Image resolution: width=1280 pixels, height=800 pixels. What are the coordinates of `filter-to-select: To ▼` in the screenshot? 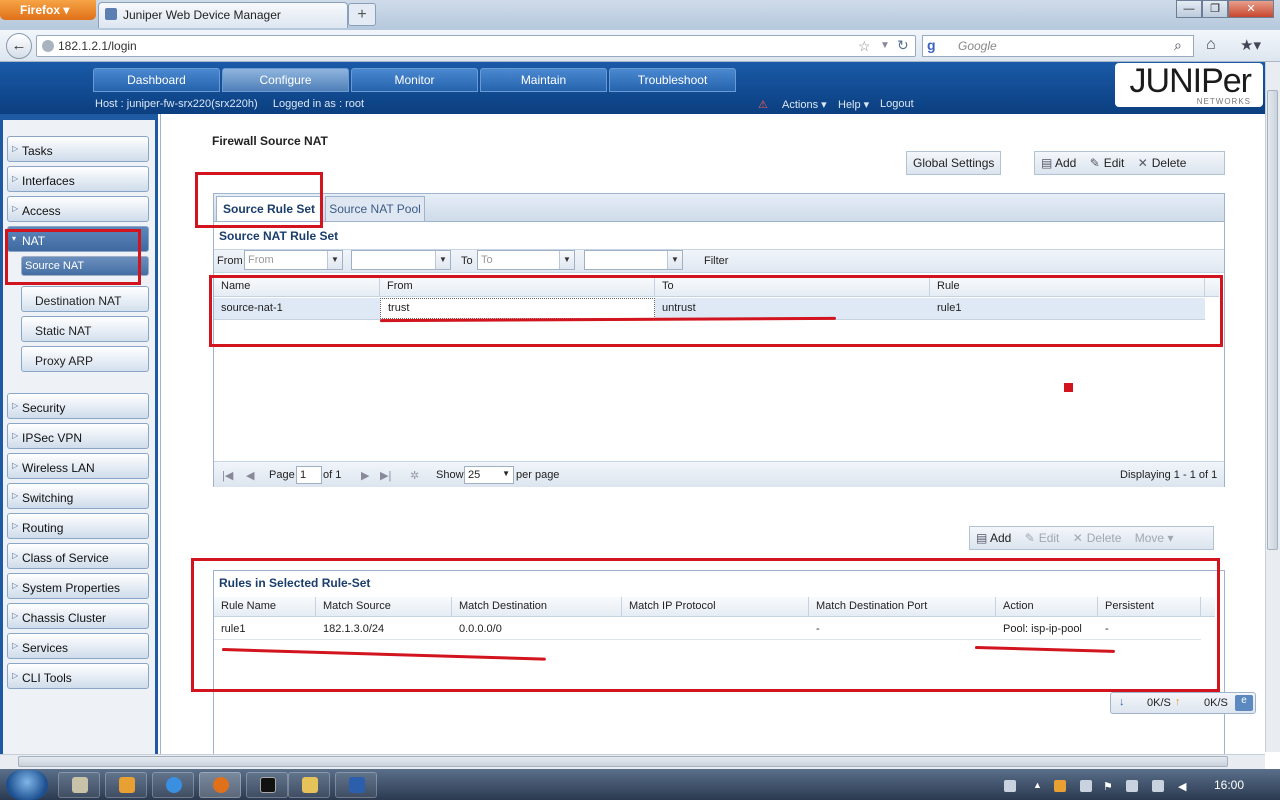 It's located at (526, 260).